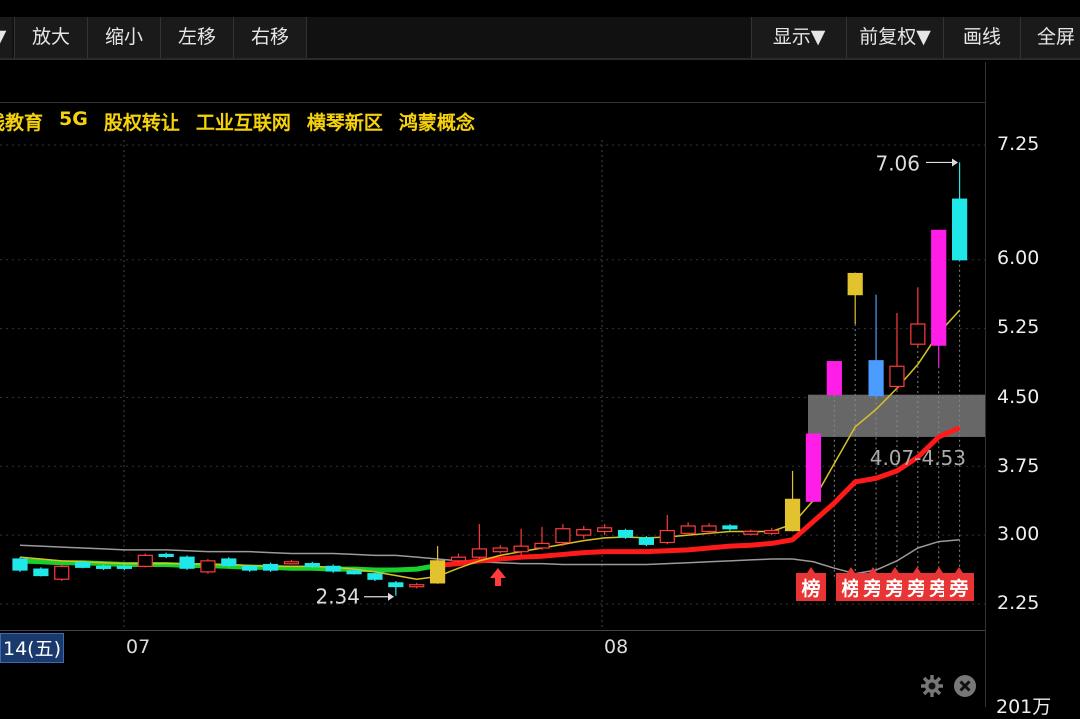 This screenshot has width=1080, height=719. What do you see at coordinates (918, 458) in the screenshot?
I see `zone-range-label: 4.07-4.53` at bounding box center [918, 458].